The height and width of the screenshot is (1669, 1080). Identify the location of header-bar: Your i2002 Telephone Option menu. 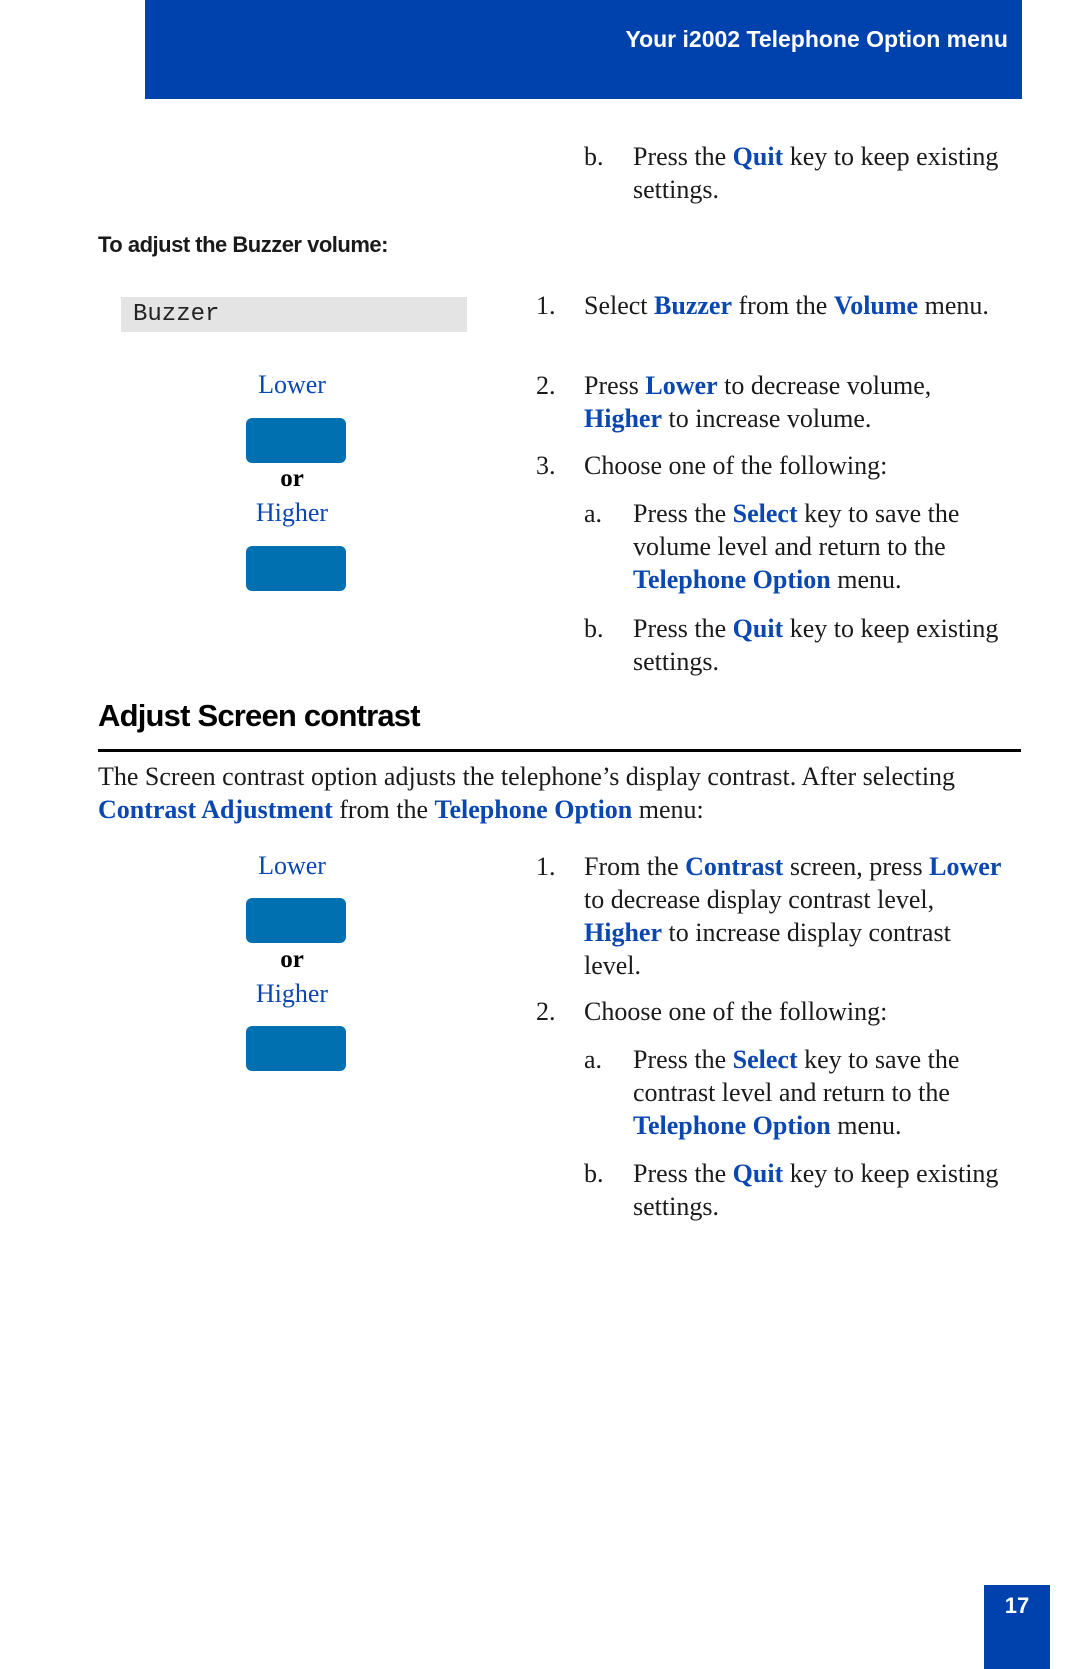
(583, 49).